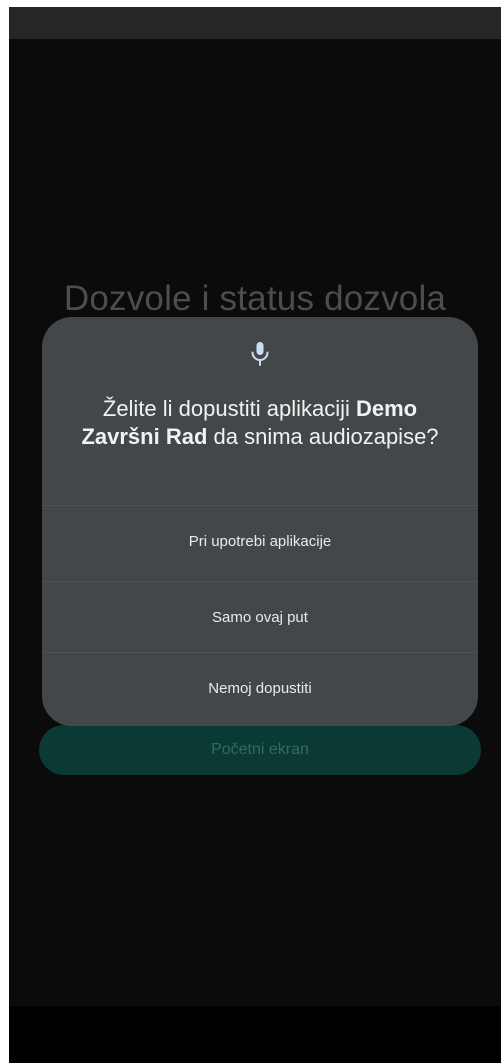 The image size is (501, 1063). I want to click on page-title: Dozvole i status dozvola, so click(255, 298).